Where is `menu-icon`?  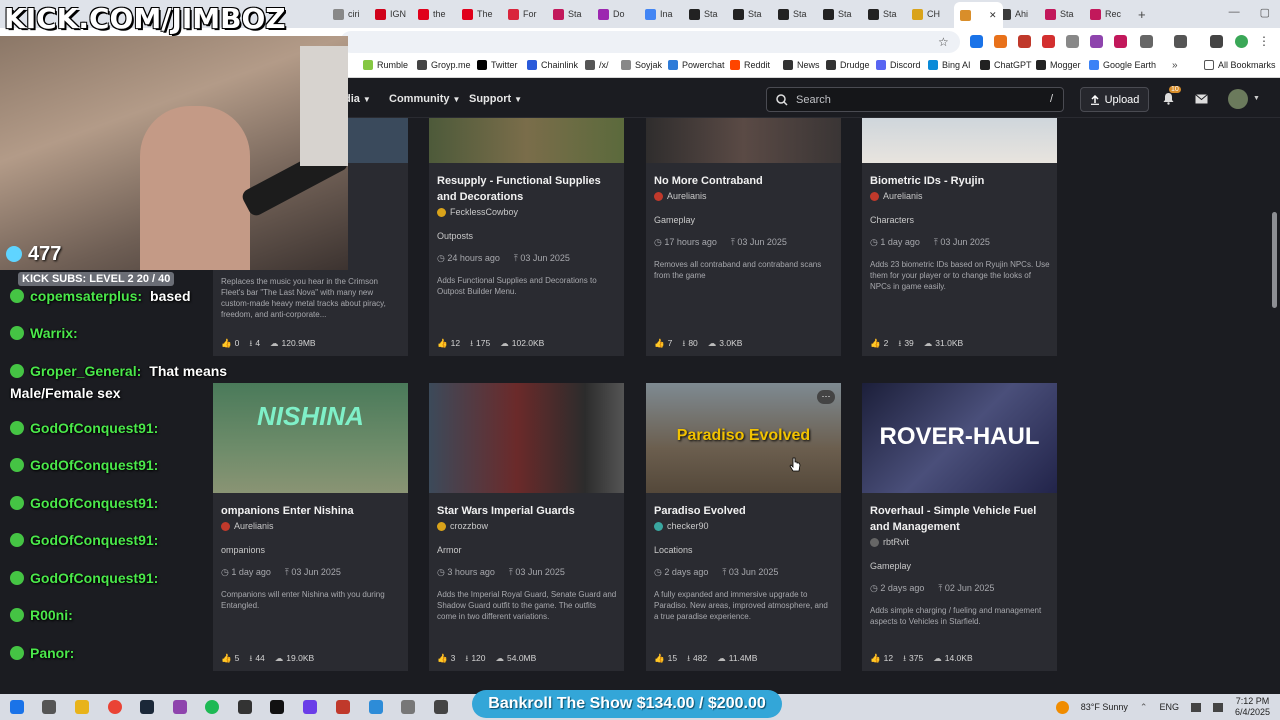
menu-icon is located at coordinates (1216, 41).